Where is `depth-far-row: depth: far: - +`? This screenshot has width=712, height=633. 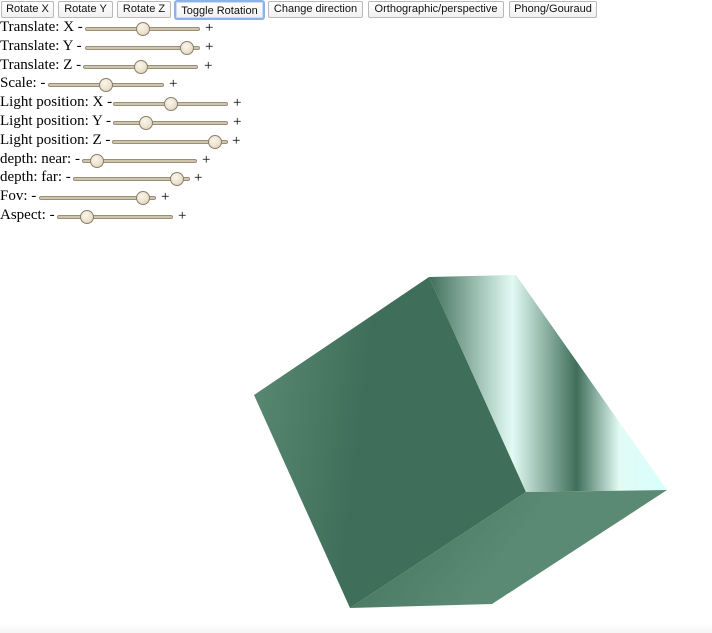 depth-far-row: depth: far: - + is located at coordinates (165, 177).